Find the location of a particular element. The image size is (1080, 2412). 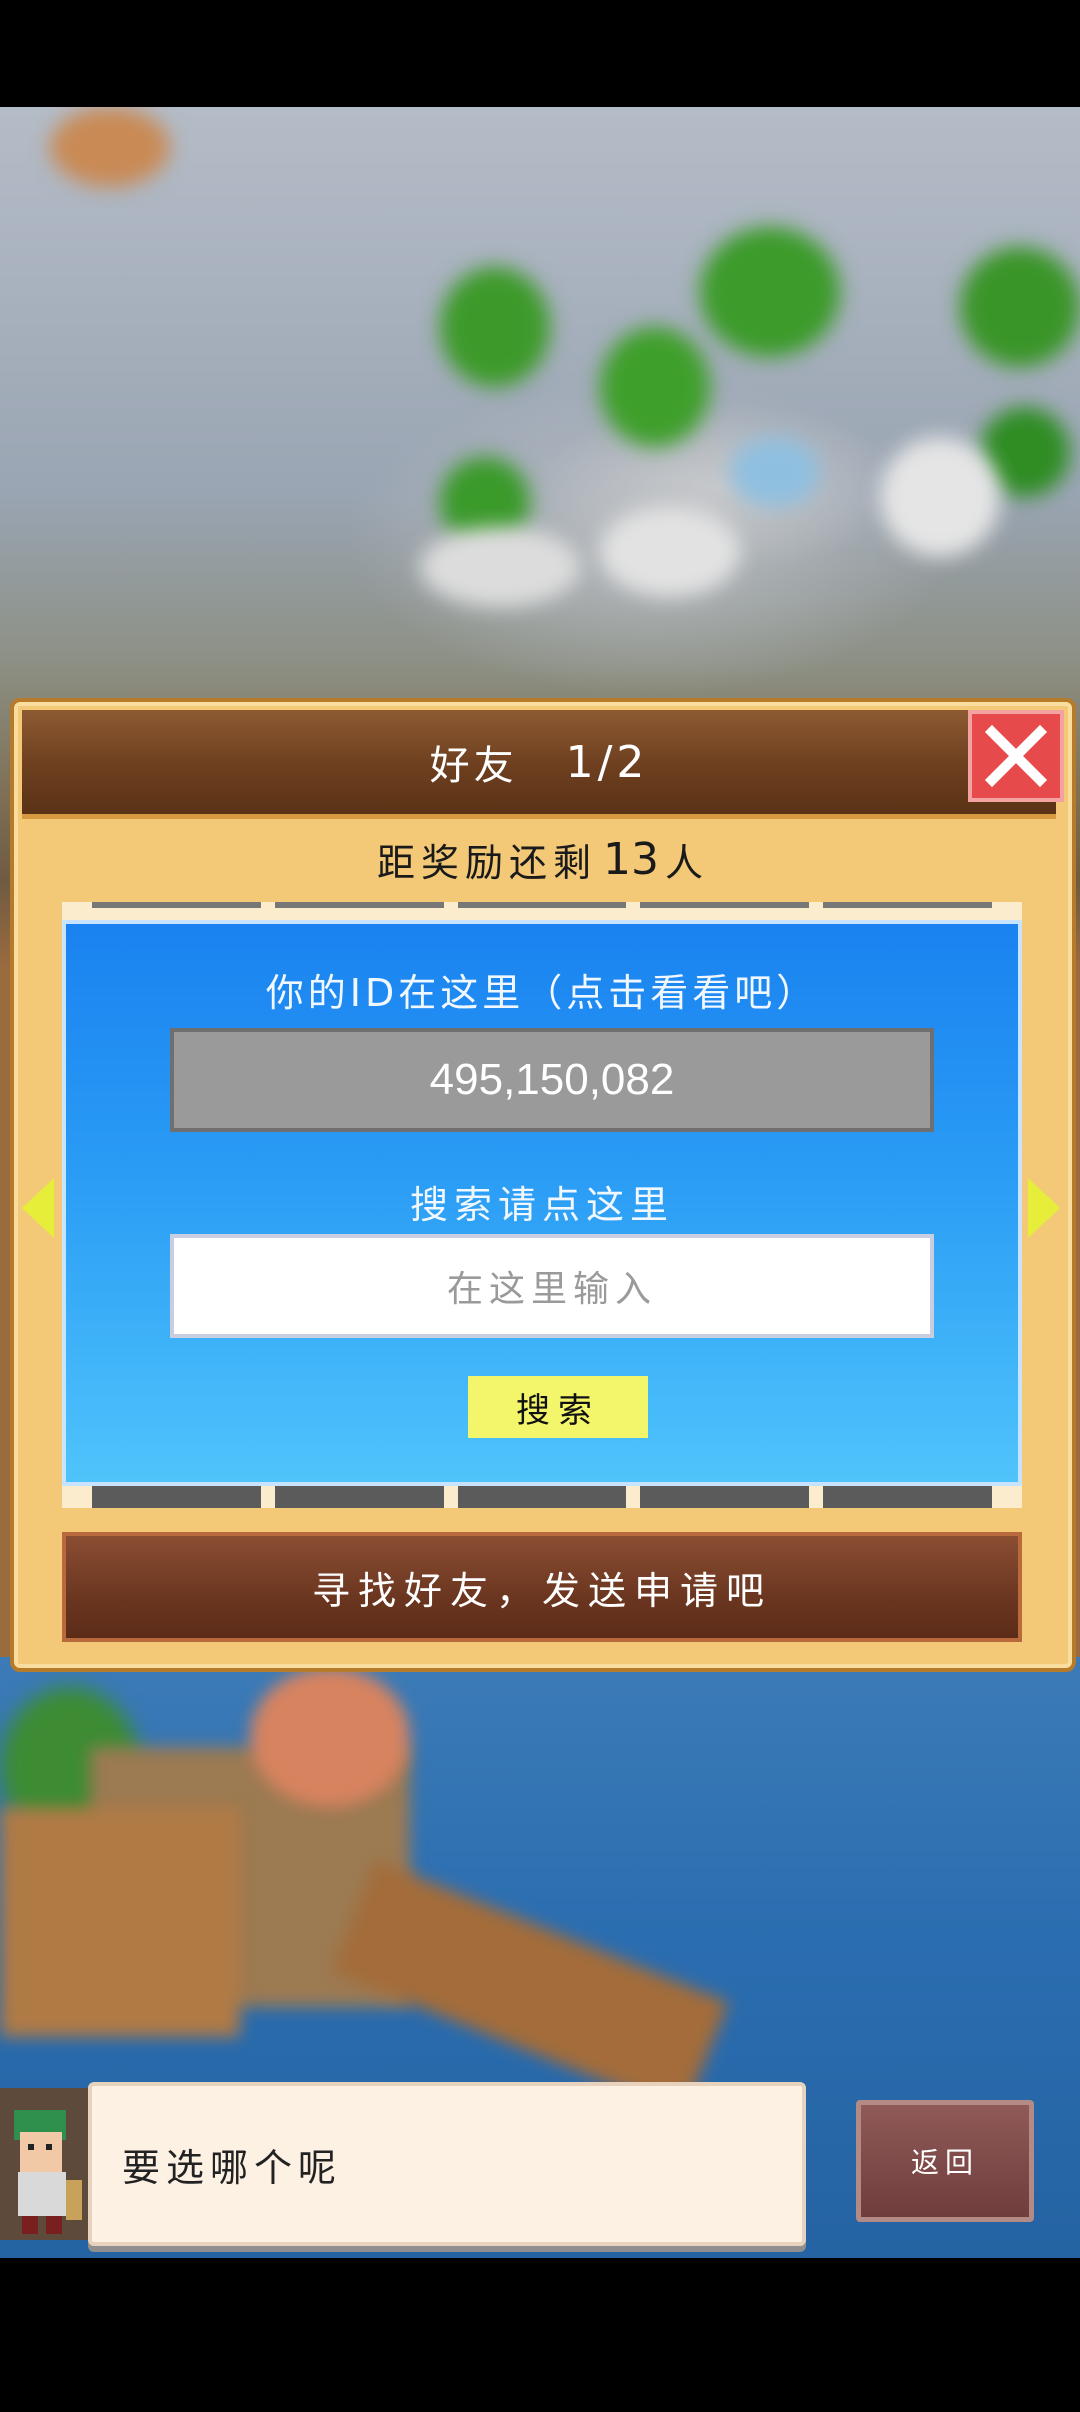

avatar is located at coordinates (46, 2164).